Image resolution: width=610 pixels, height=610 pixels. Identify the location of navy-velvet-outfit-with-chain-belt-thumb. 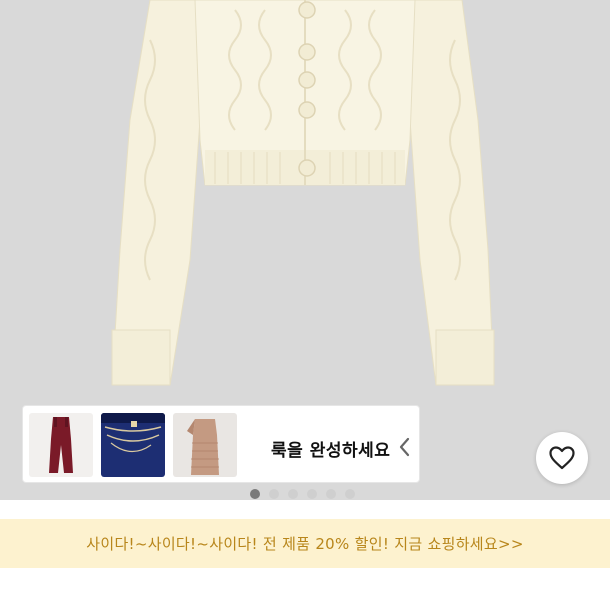
(133, 445).